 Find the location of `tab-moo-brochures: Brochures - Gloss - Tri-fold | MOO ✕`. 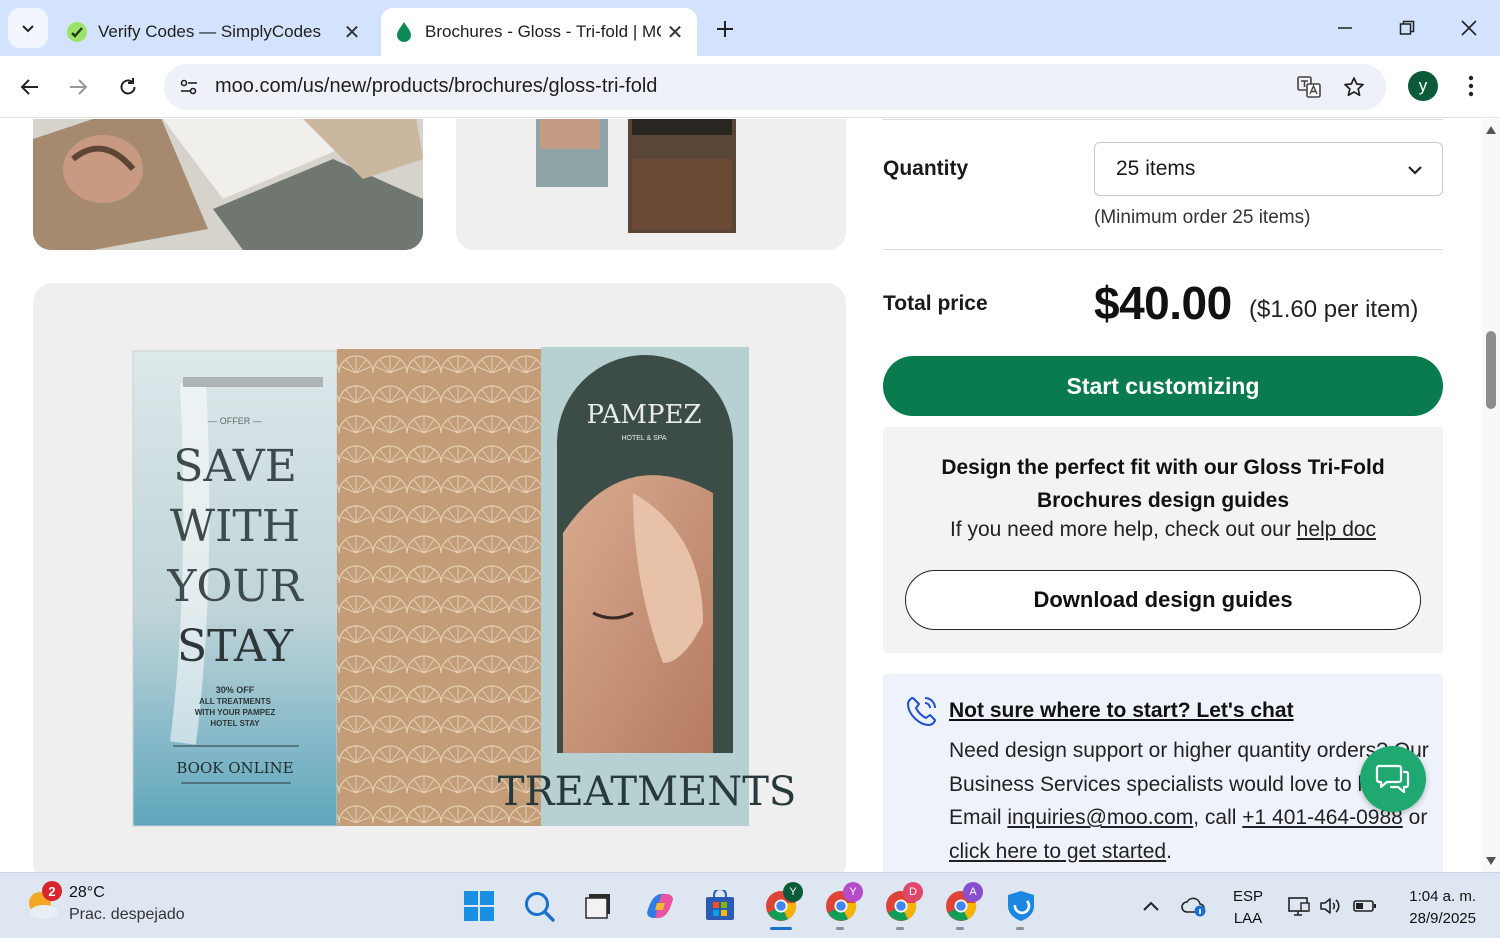

tab-moo-brochures: Brochures - Gloss - Tri-fold | MOO ✕ is located at coordinates (539, 32).